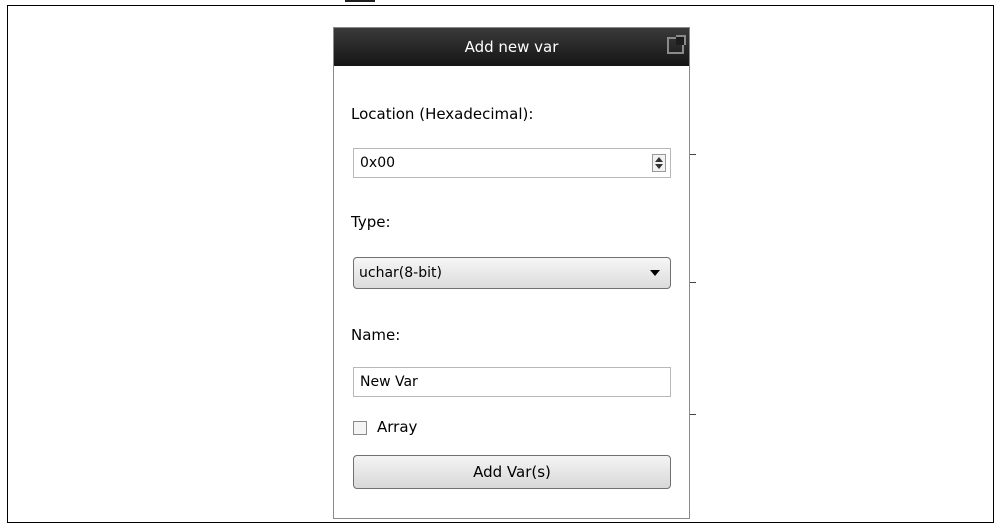 Image resolution: width=1003 pixels, height=529 pixels. I want to click on name-input: New Var, so click(512, 382).